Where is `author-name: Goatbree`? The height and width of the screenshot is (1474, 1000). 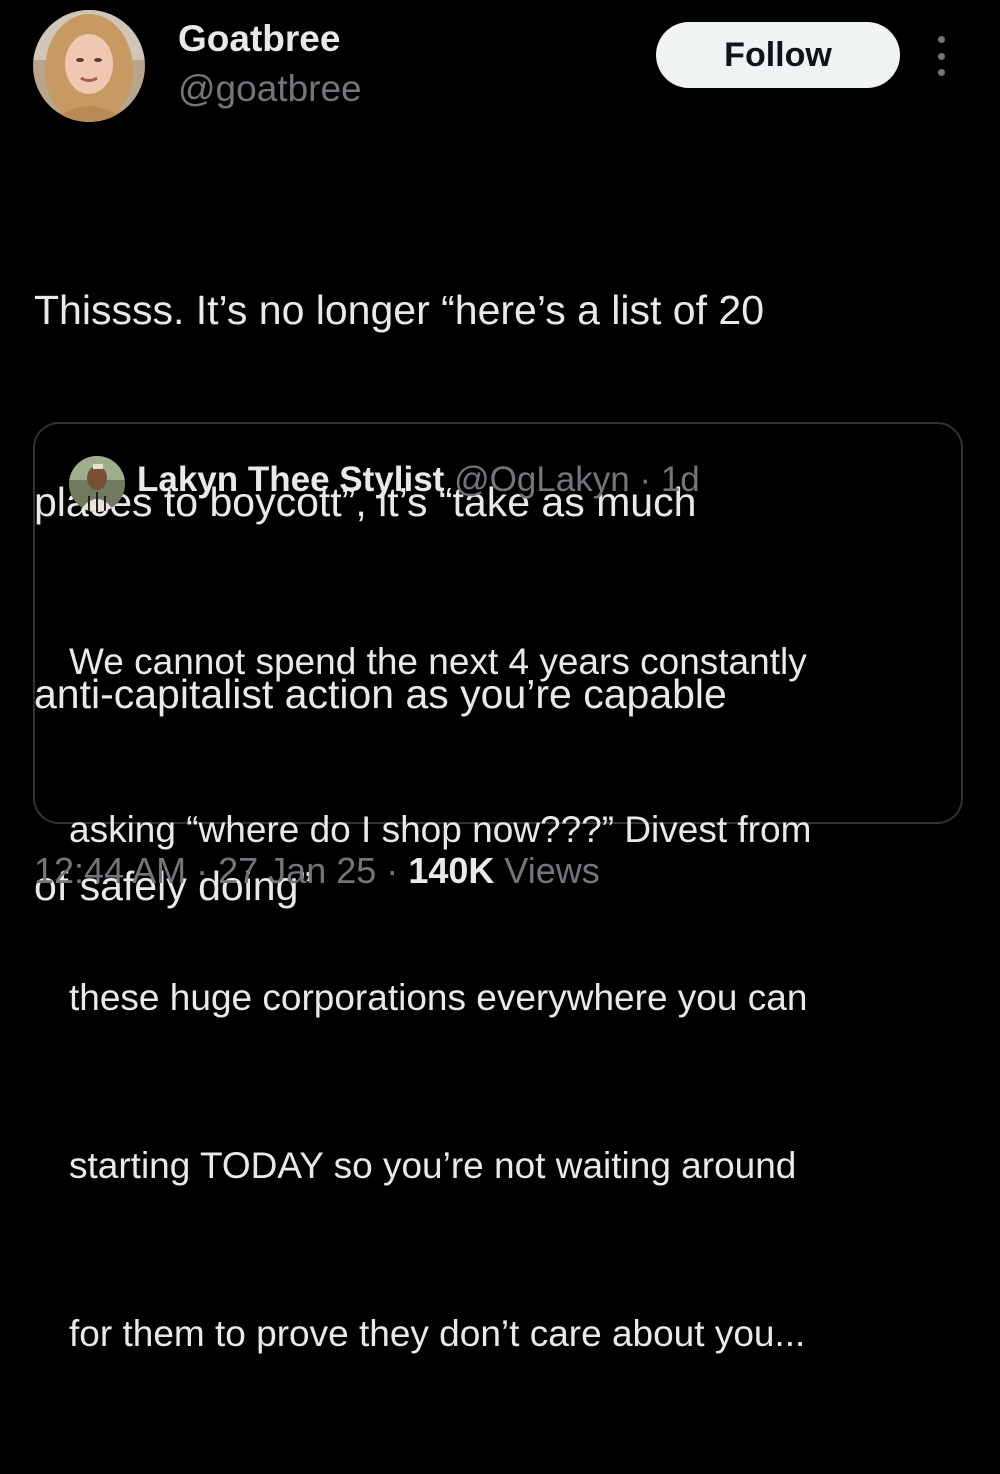 author-name: Goatbree is located at coordinates (259, 39).